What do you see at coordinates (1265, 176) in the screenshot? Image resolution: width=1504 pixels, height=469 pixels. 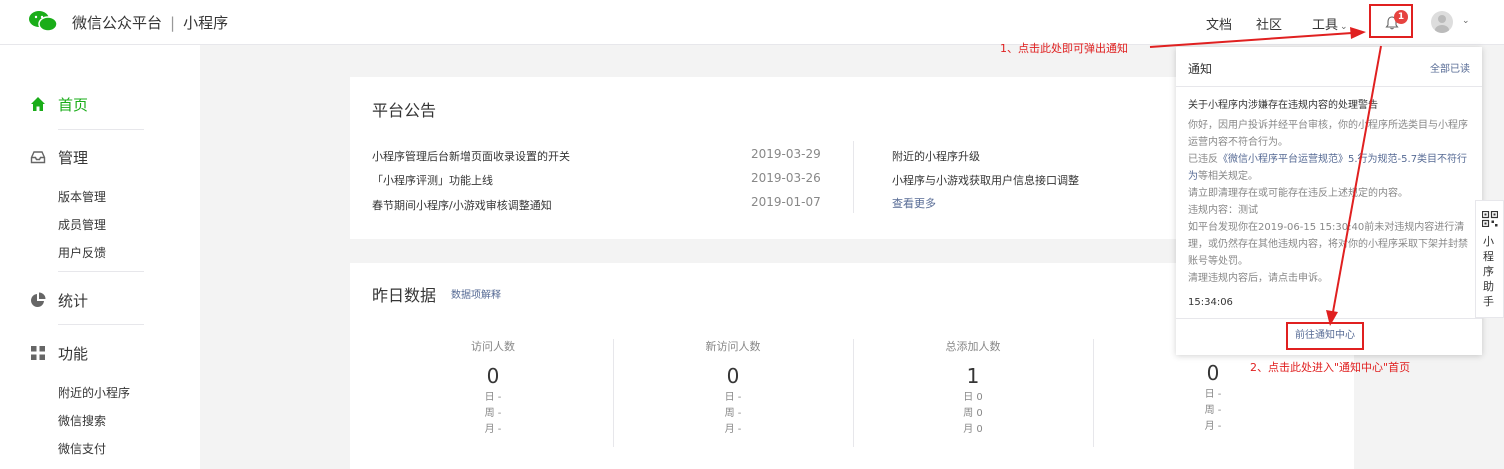 I see `annotation-arrows` at bounding box center [1265, 176].